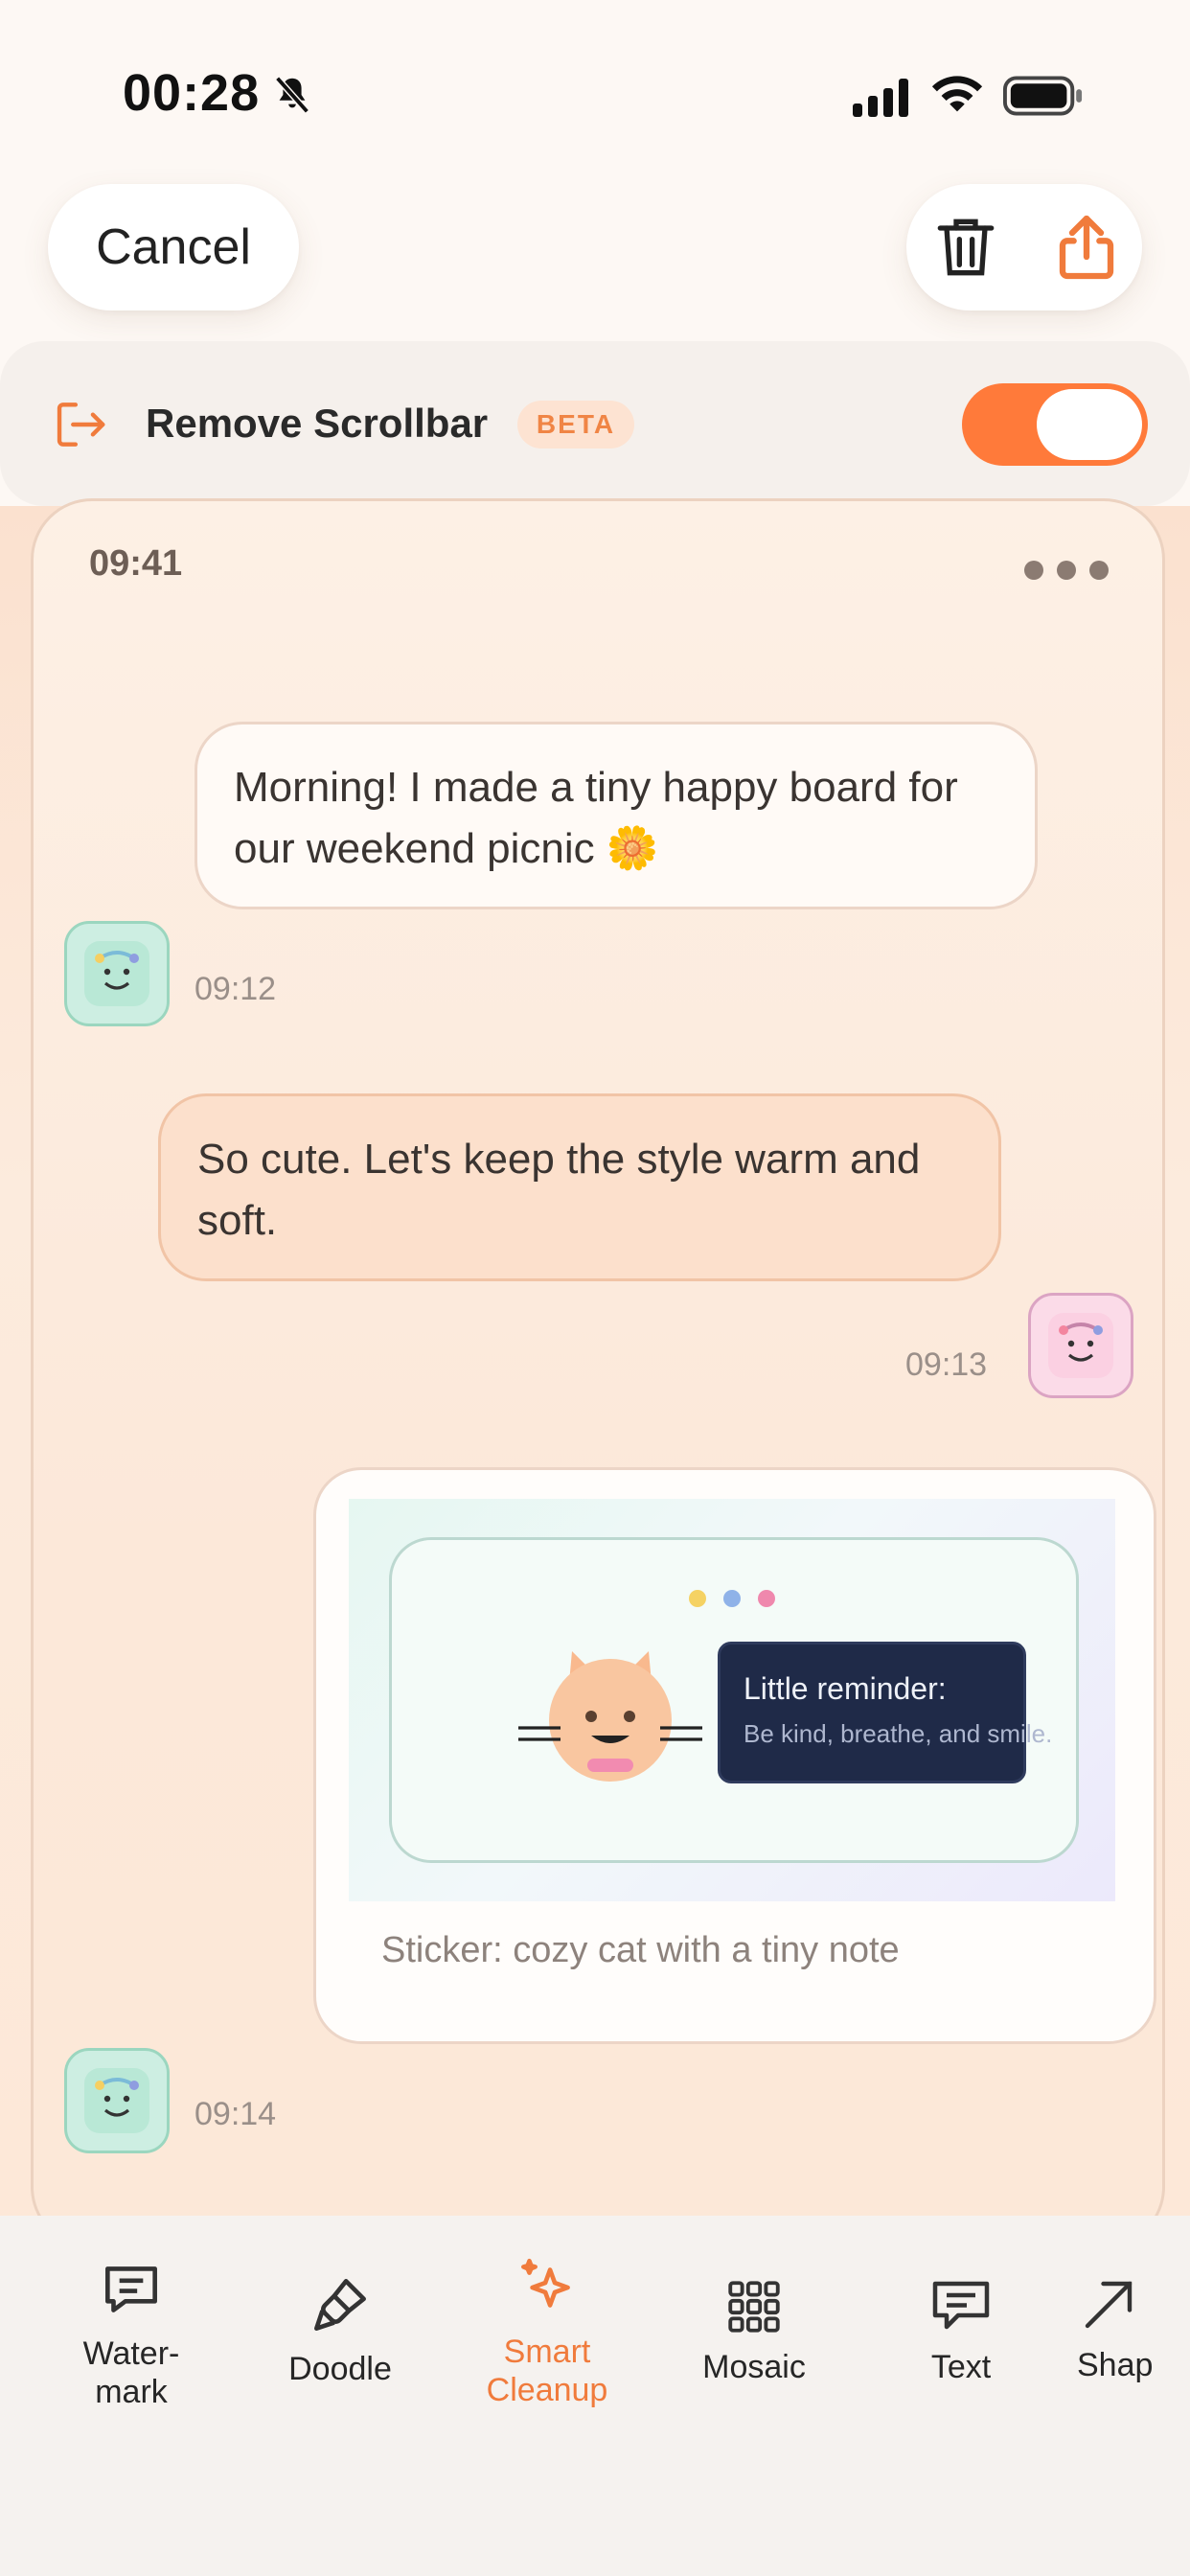 The width and height of the screenshot is (1190, 2576). Describe the element at coordinates (236, 2114) in the screenshot. I see `message-time: 09:14` at that location.